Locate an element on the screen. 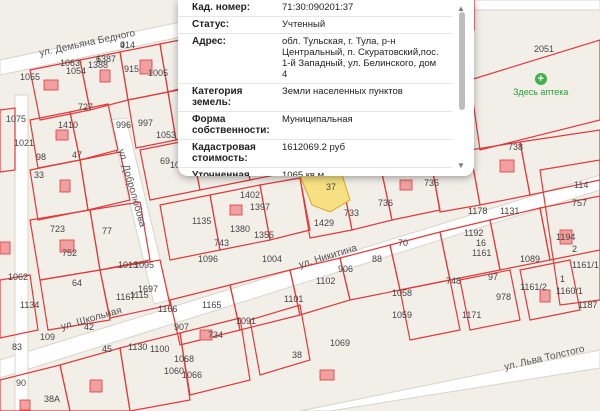 This screenshot has height=411, width=600. parcel-number-label: 907 is located at coordinates (181, 327).